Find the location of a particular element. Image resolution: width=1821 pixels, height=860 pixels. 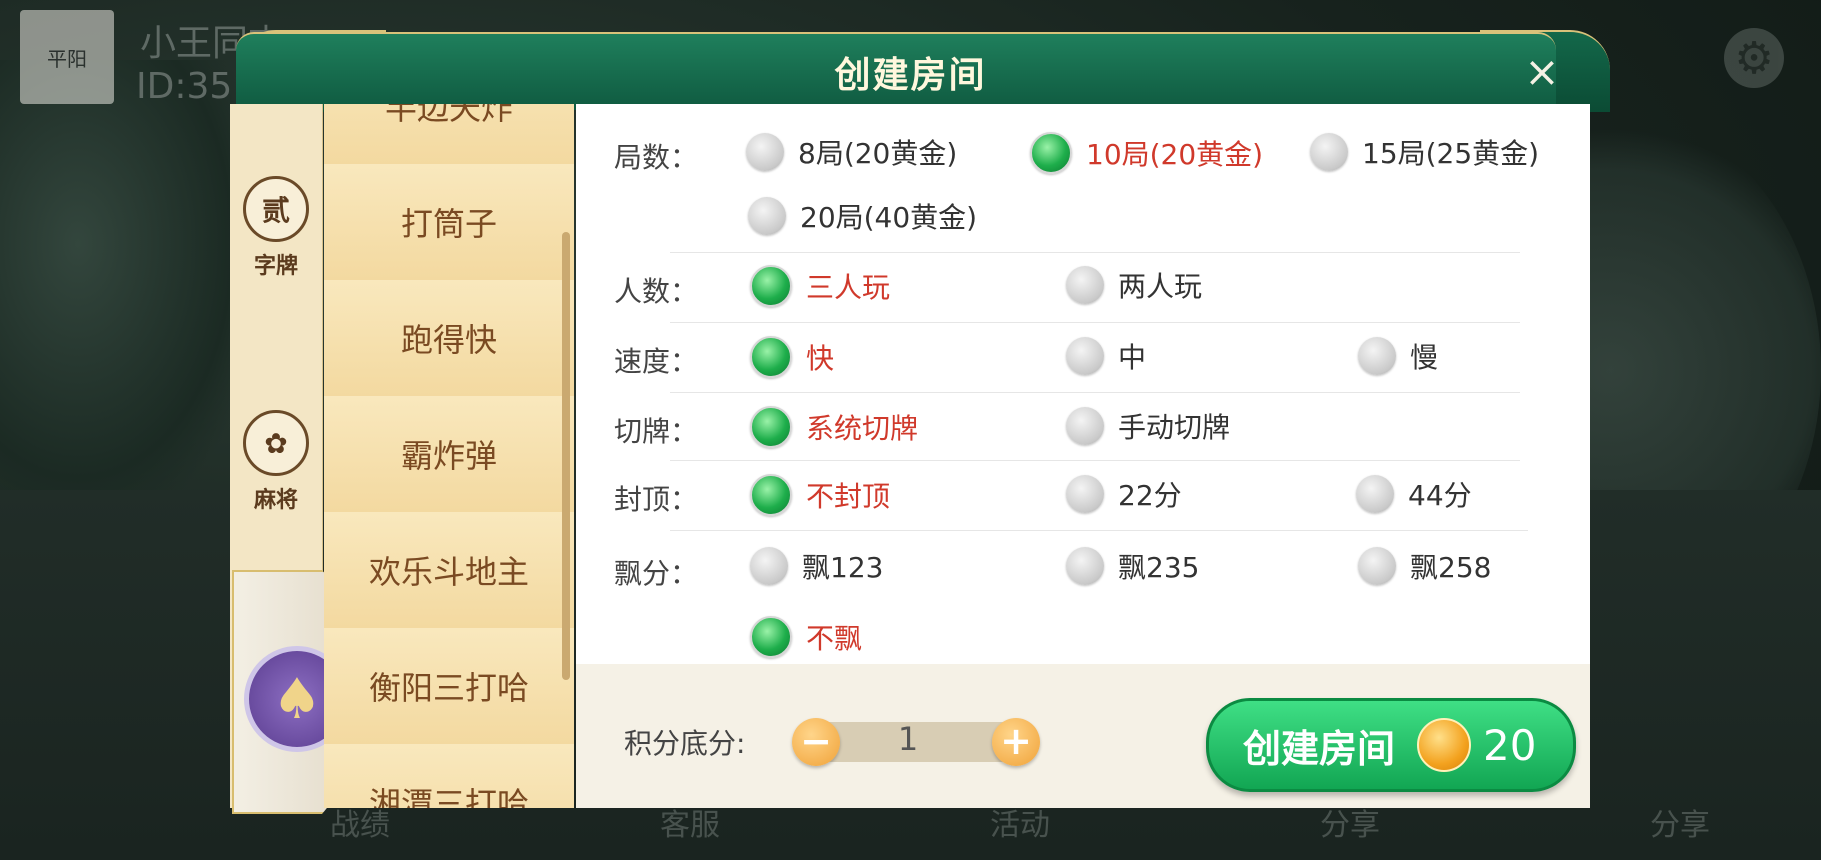

cut-option-system: 系统切牌 is located at coordinates (834, 427).